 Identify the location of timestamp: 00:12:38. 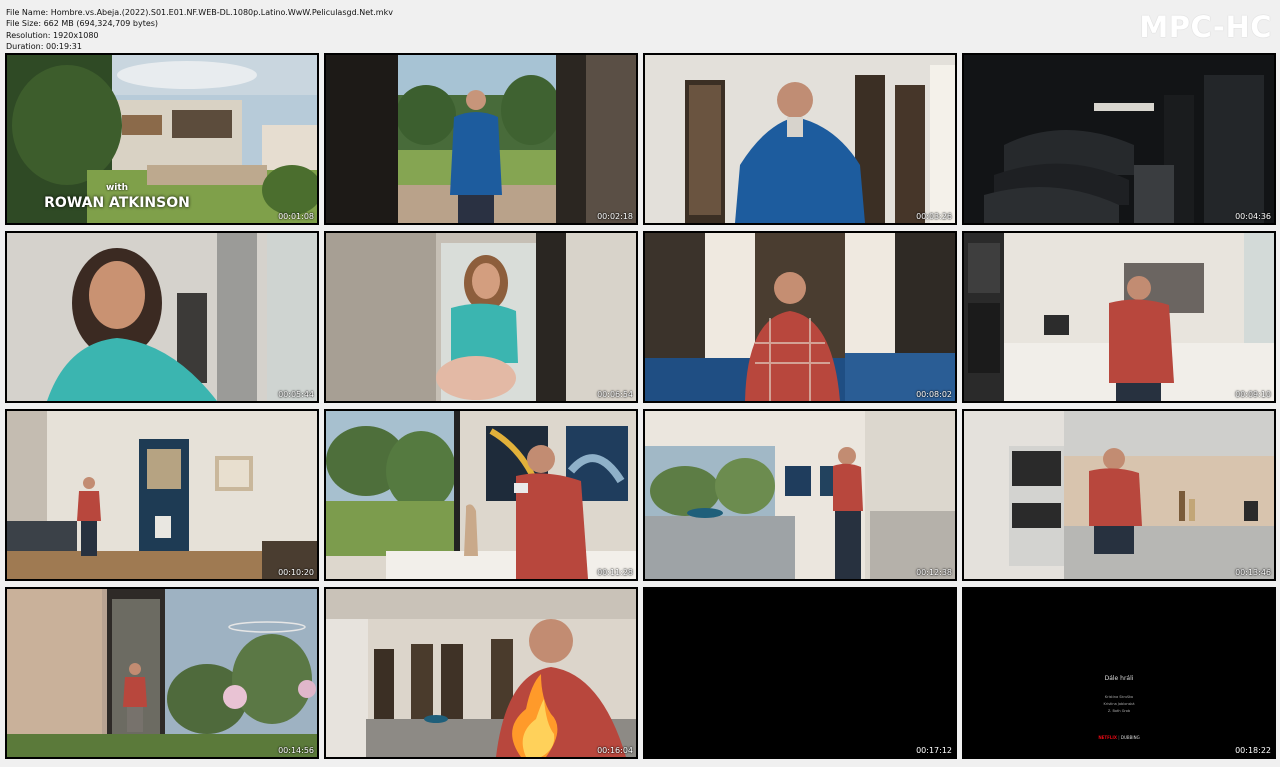
(934, 572).